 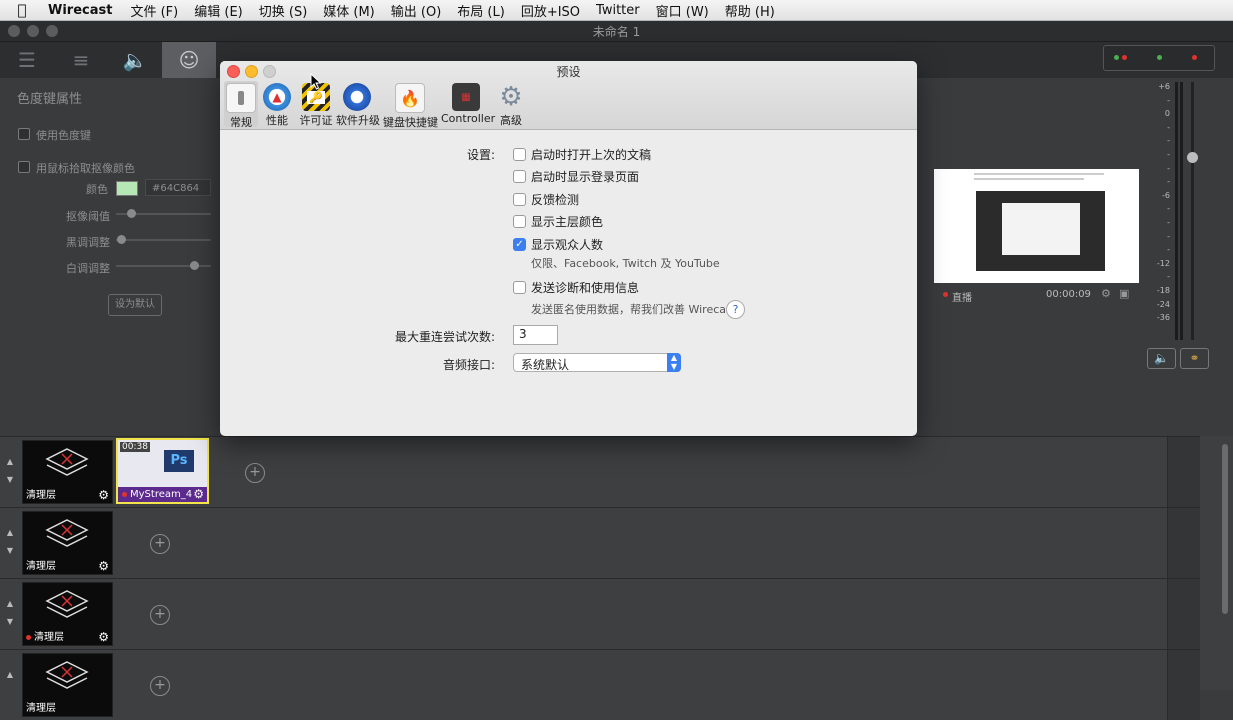 What do you see at coordinates (576, 176) in the screenshot?
I see `option-show-login-page: 启动时显示登录页面` at bounding box center [576, 176].